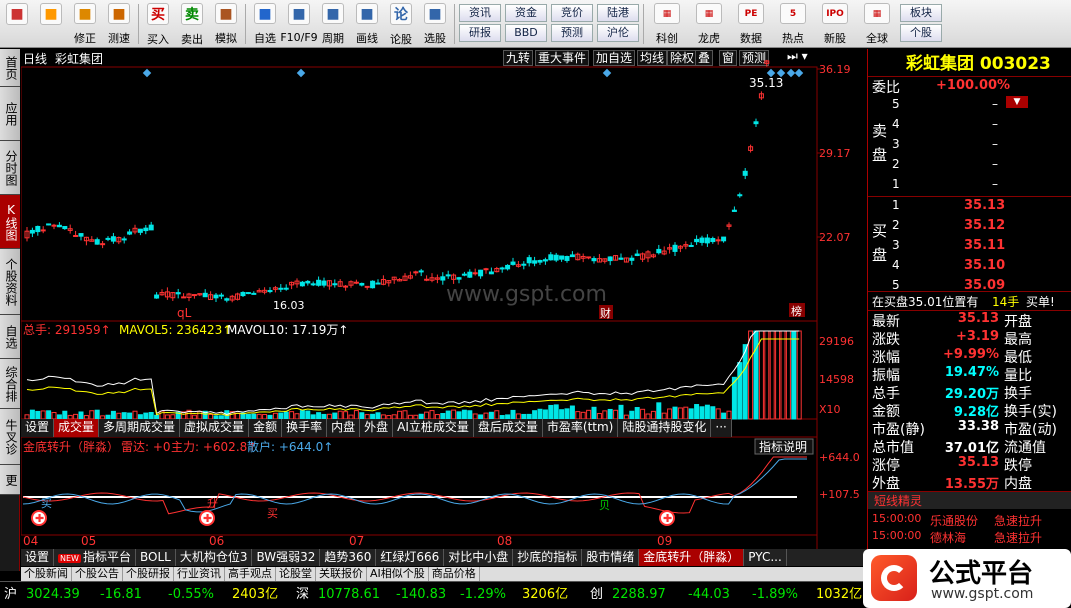  What do you see at coordinates (413, 372) in the screenshot?
I see `mavol5-line` at bounding box center [413, 372].